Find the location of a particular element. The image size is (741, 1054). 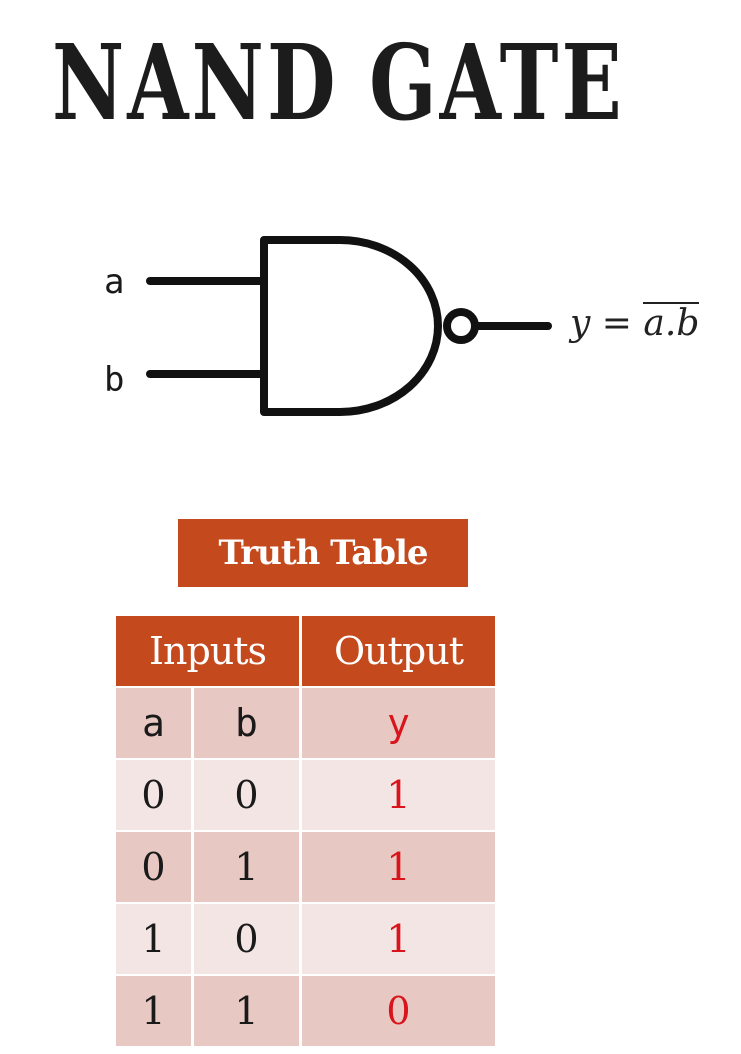

input-b-label: b is located at coordinates (114, 380).